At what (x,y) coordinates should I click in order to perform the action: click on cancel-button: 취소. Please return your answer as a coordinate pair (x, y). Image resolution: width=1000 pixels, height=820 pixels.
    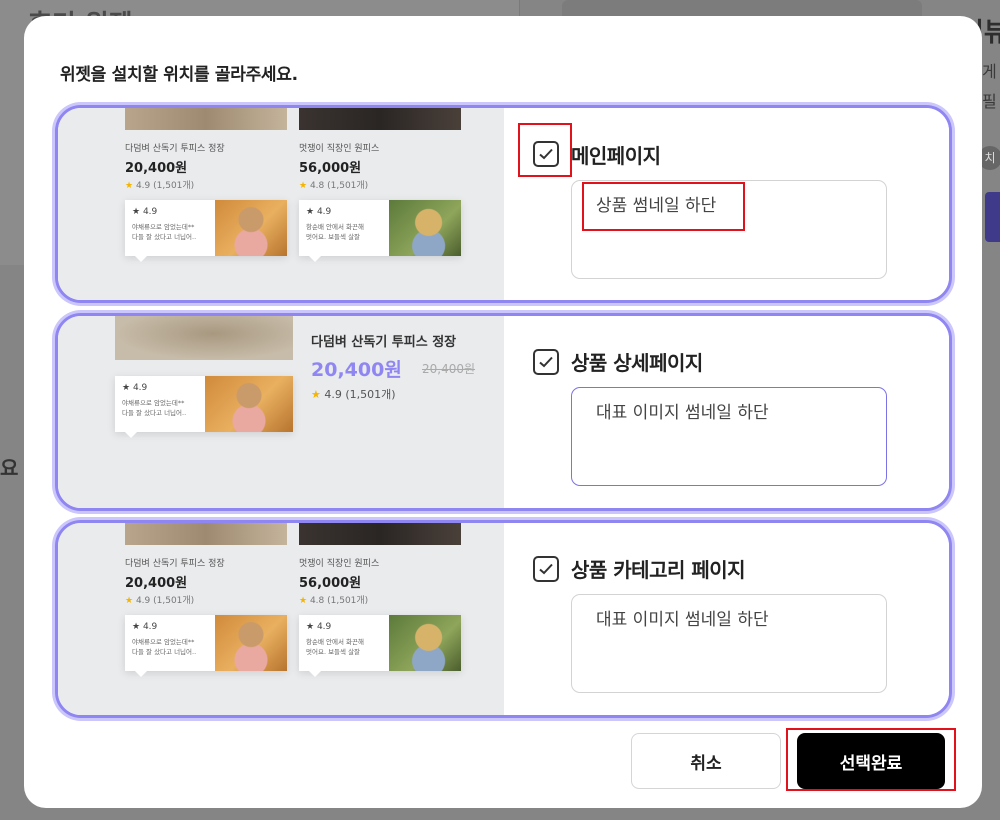
    Looking at the image, I should click on (706, 761).